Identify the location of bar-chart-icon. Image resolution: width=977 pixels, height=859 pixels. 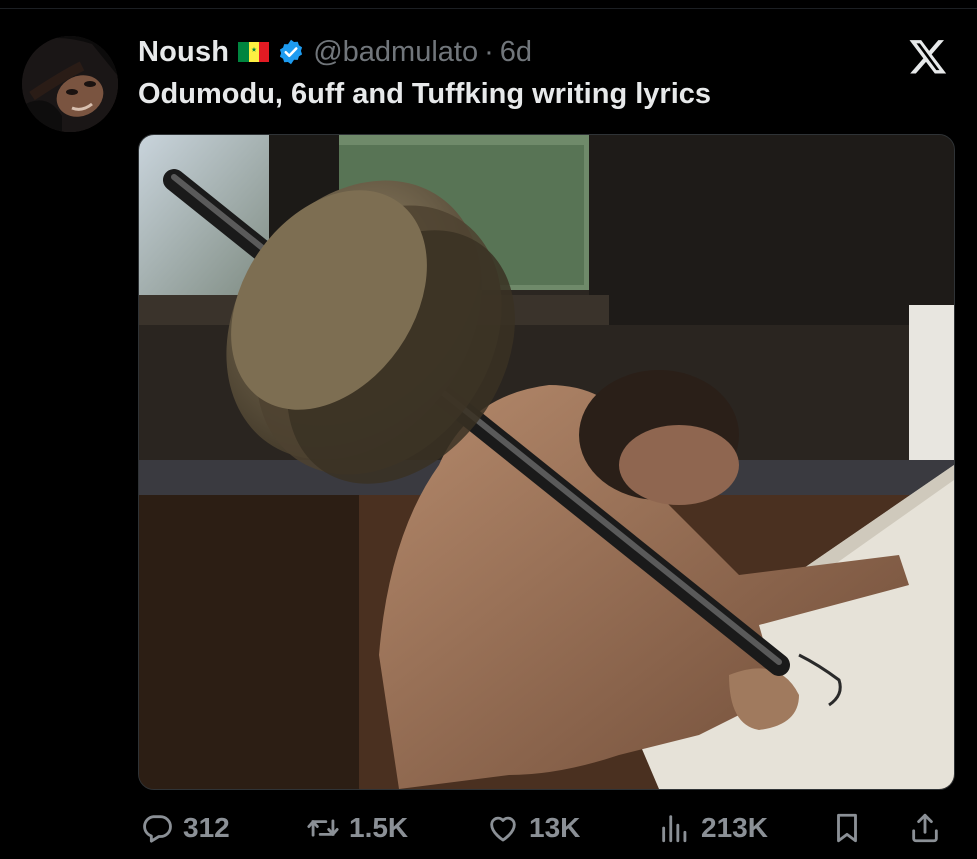
(674, 829).